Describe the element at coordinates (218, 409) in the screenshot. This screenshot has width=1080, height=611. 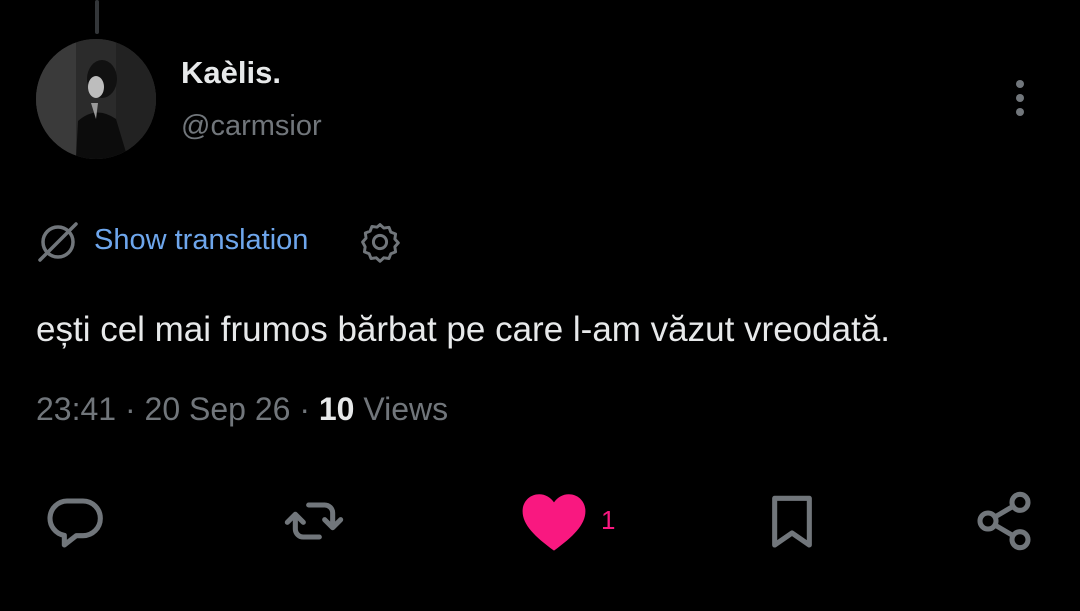
I see `tweet-date: 20 Sep 26` at that location.